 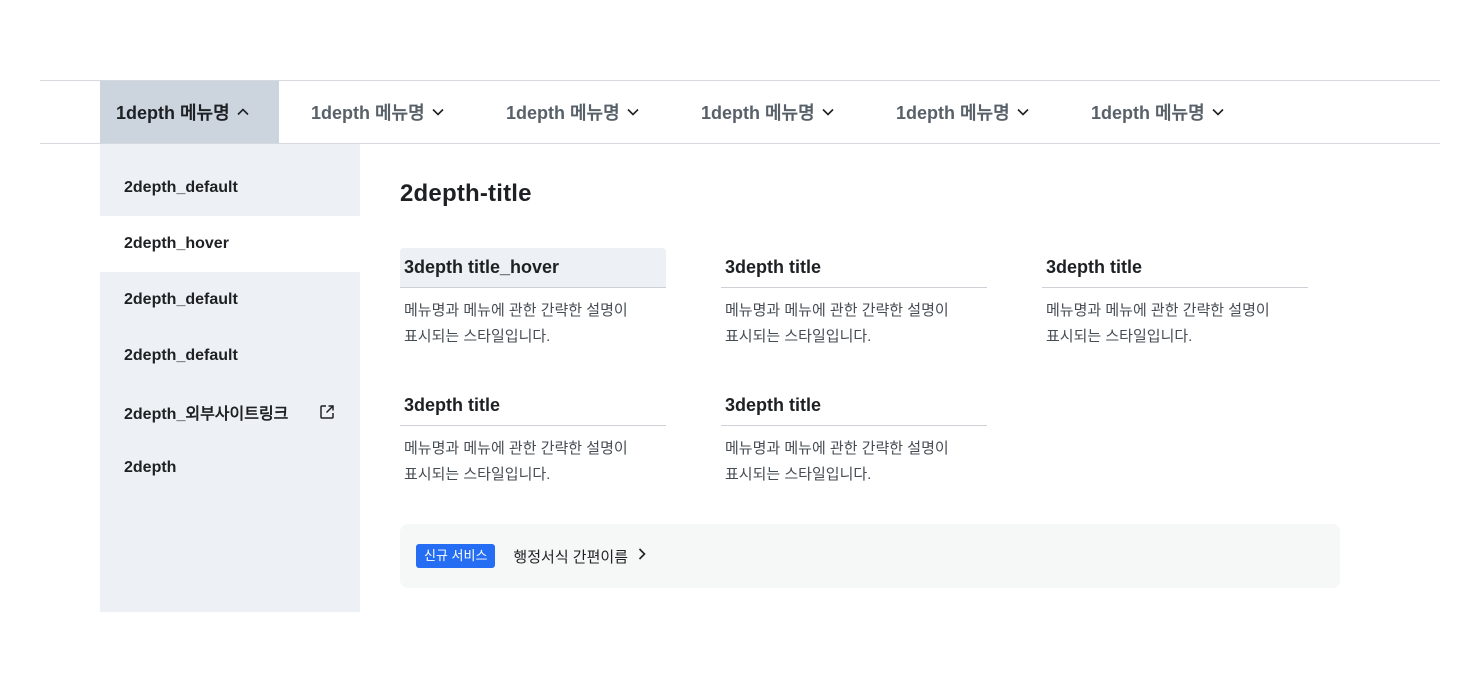 I want to click on nav-item-4: 1depth 메뉴명, so click(x=768, y=112).